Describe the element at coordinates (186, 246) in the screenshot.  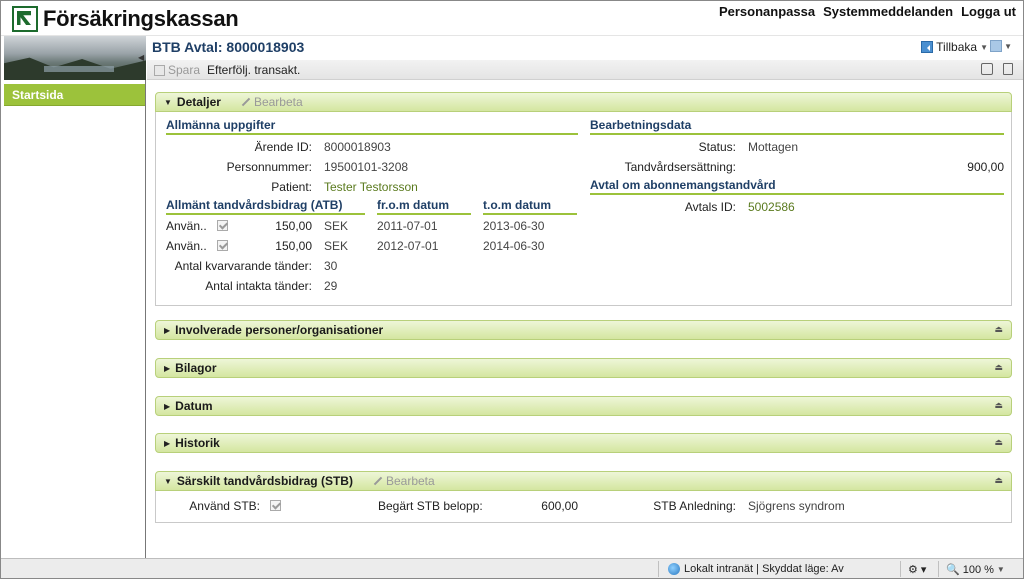
I see `atb-row-label: Använ..` at that location.